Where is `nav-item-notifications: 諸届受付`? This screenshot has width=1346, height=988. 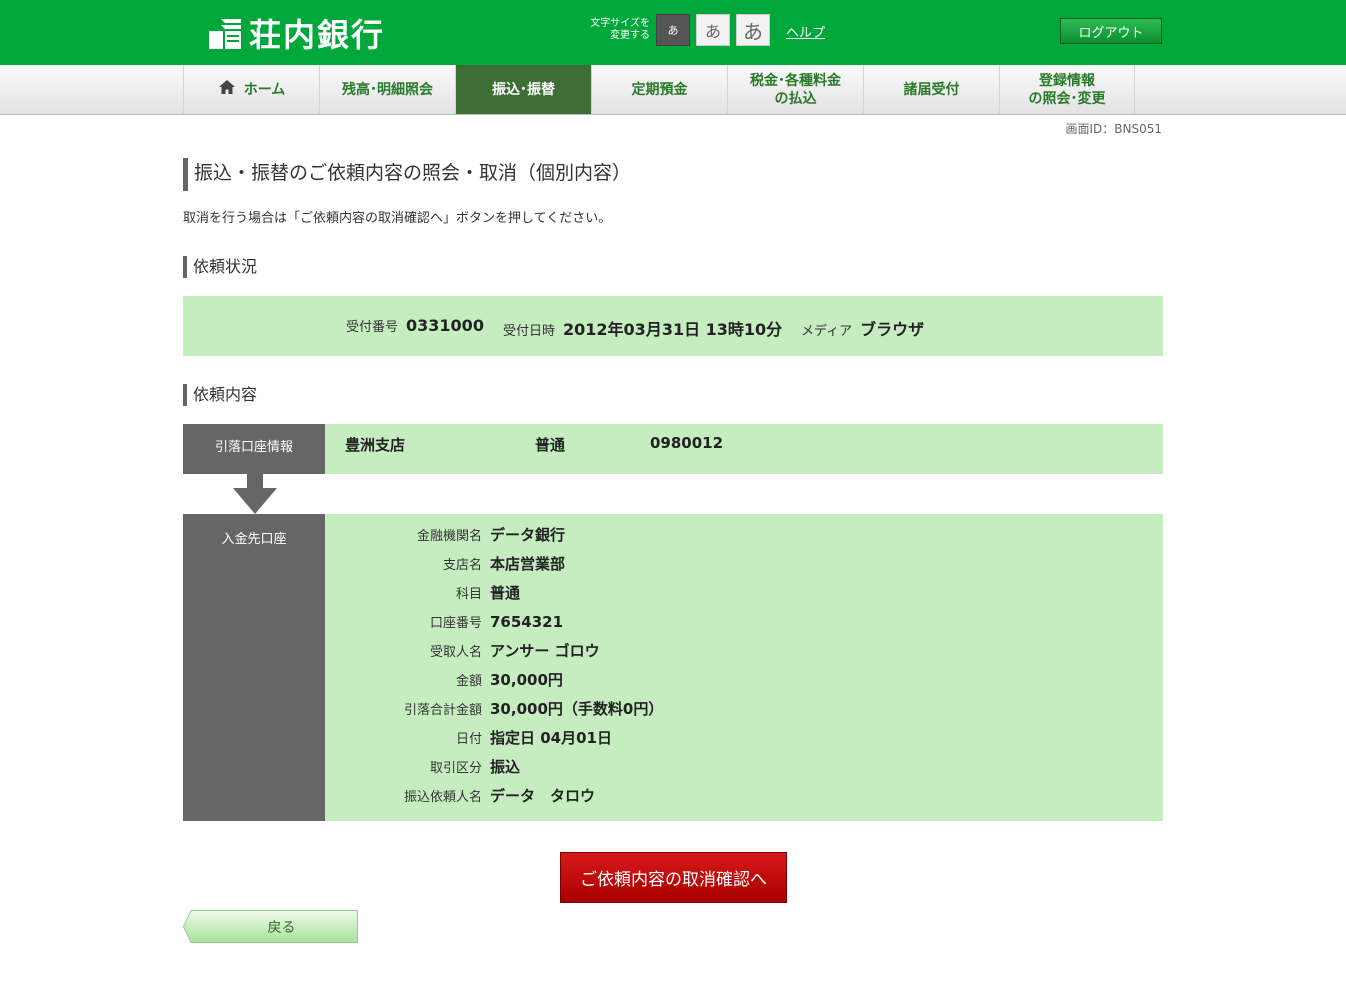 nav-item-notifications: 諸届受付 is located at coordinates (931, 89).